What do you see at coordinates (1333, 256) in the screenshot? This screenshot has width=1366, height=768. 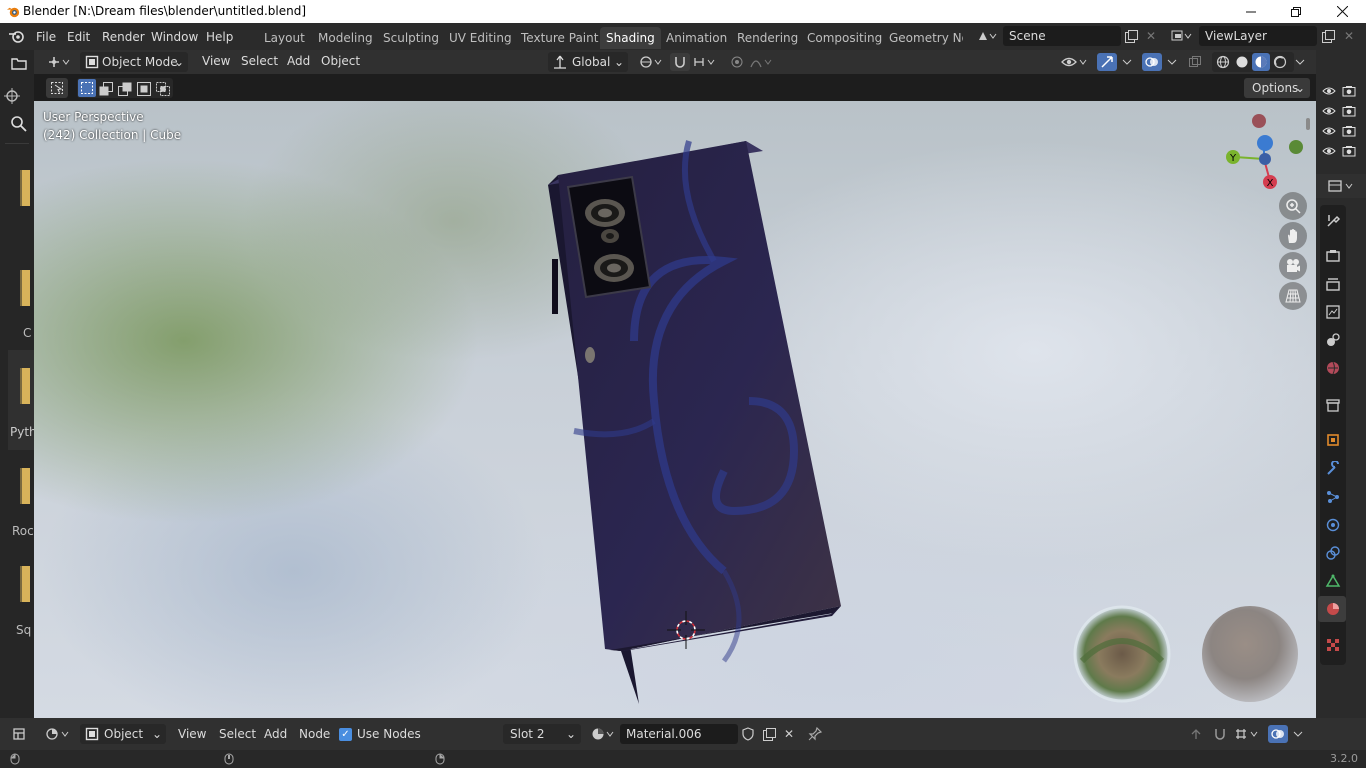 I see `render-properties-icon` at bounding box center [1333, 256].